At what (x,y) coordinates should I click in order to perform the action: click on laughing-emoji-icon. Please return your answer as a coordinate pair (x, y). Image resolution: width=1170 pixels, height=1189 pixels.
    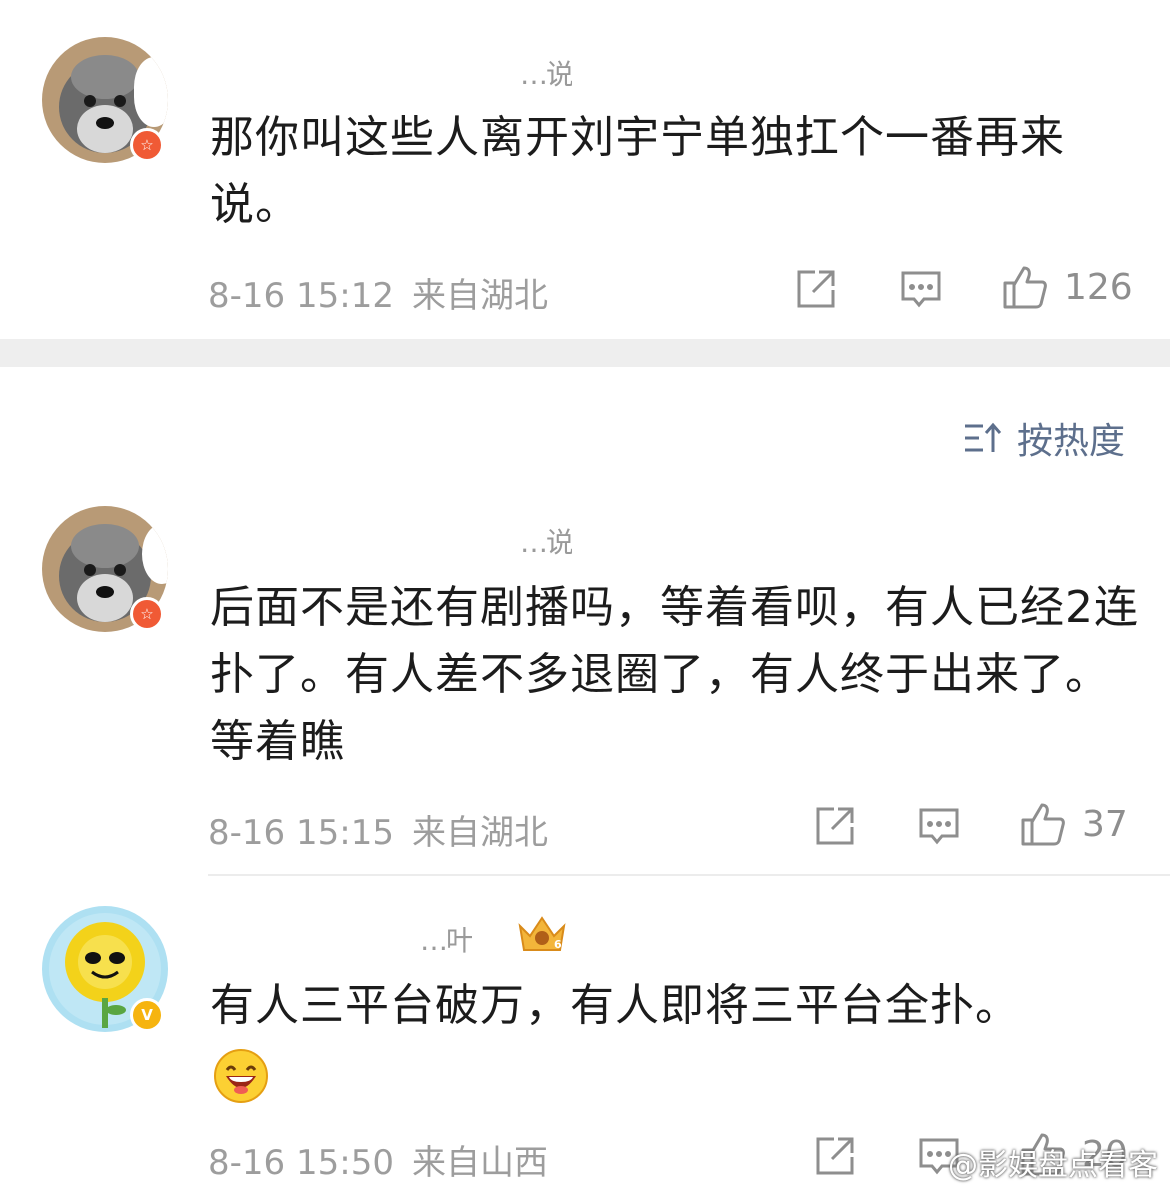
    Looking at the image, I should click on (241, 1076).